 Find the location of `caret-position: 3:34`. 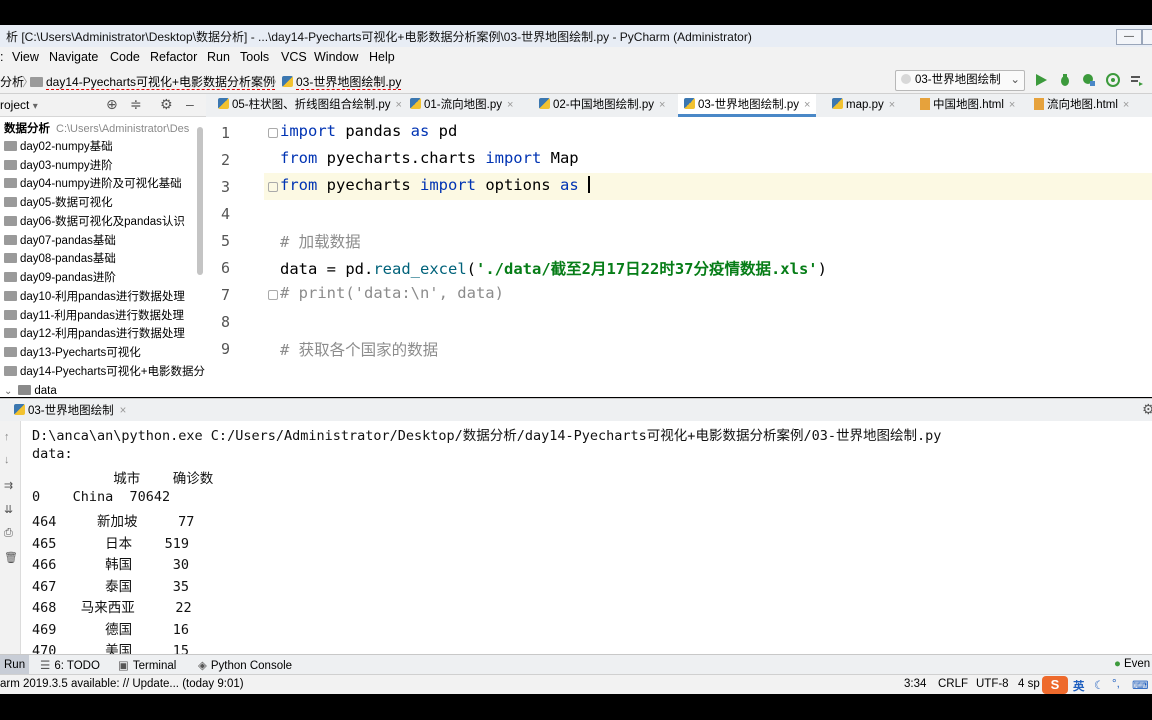

caret-position: 3:34 is located at coordinates (915, 684).